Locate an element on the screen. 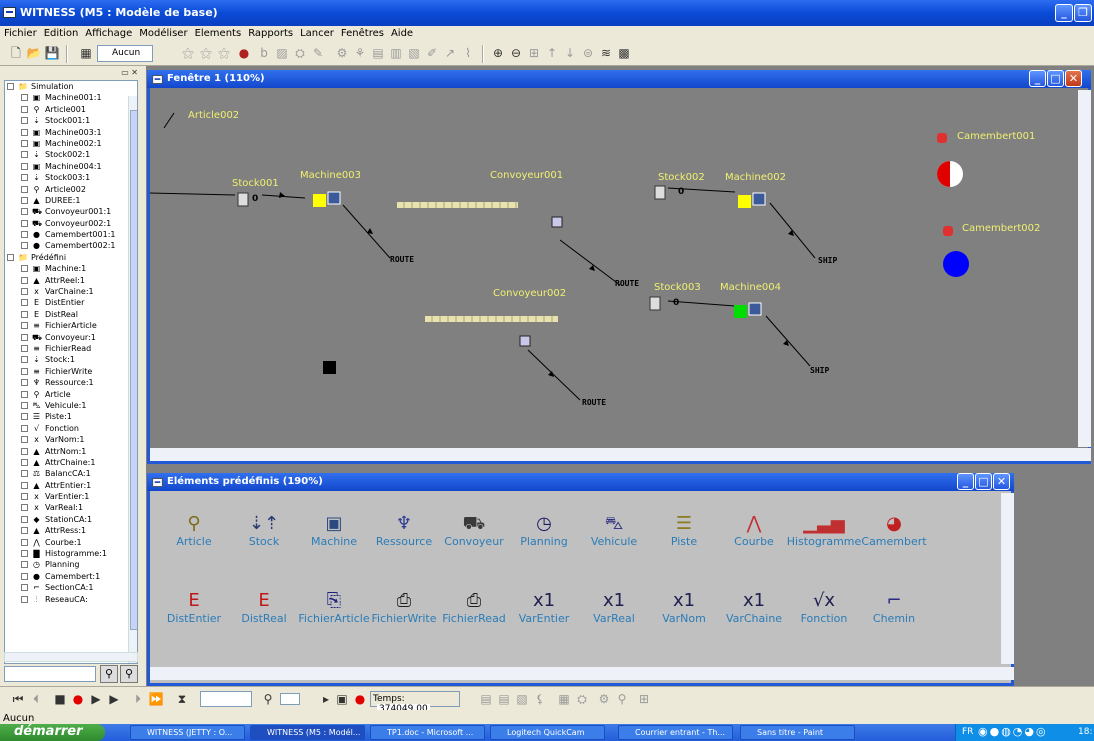  speed-icon: ⚲ is located at coordinates (268, 699).